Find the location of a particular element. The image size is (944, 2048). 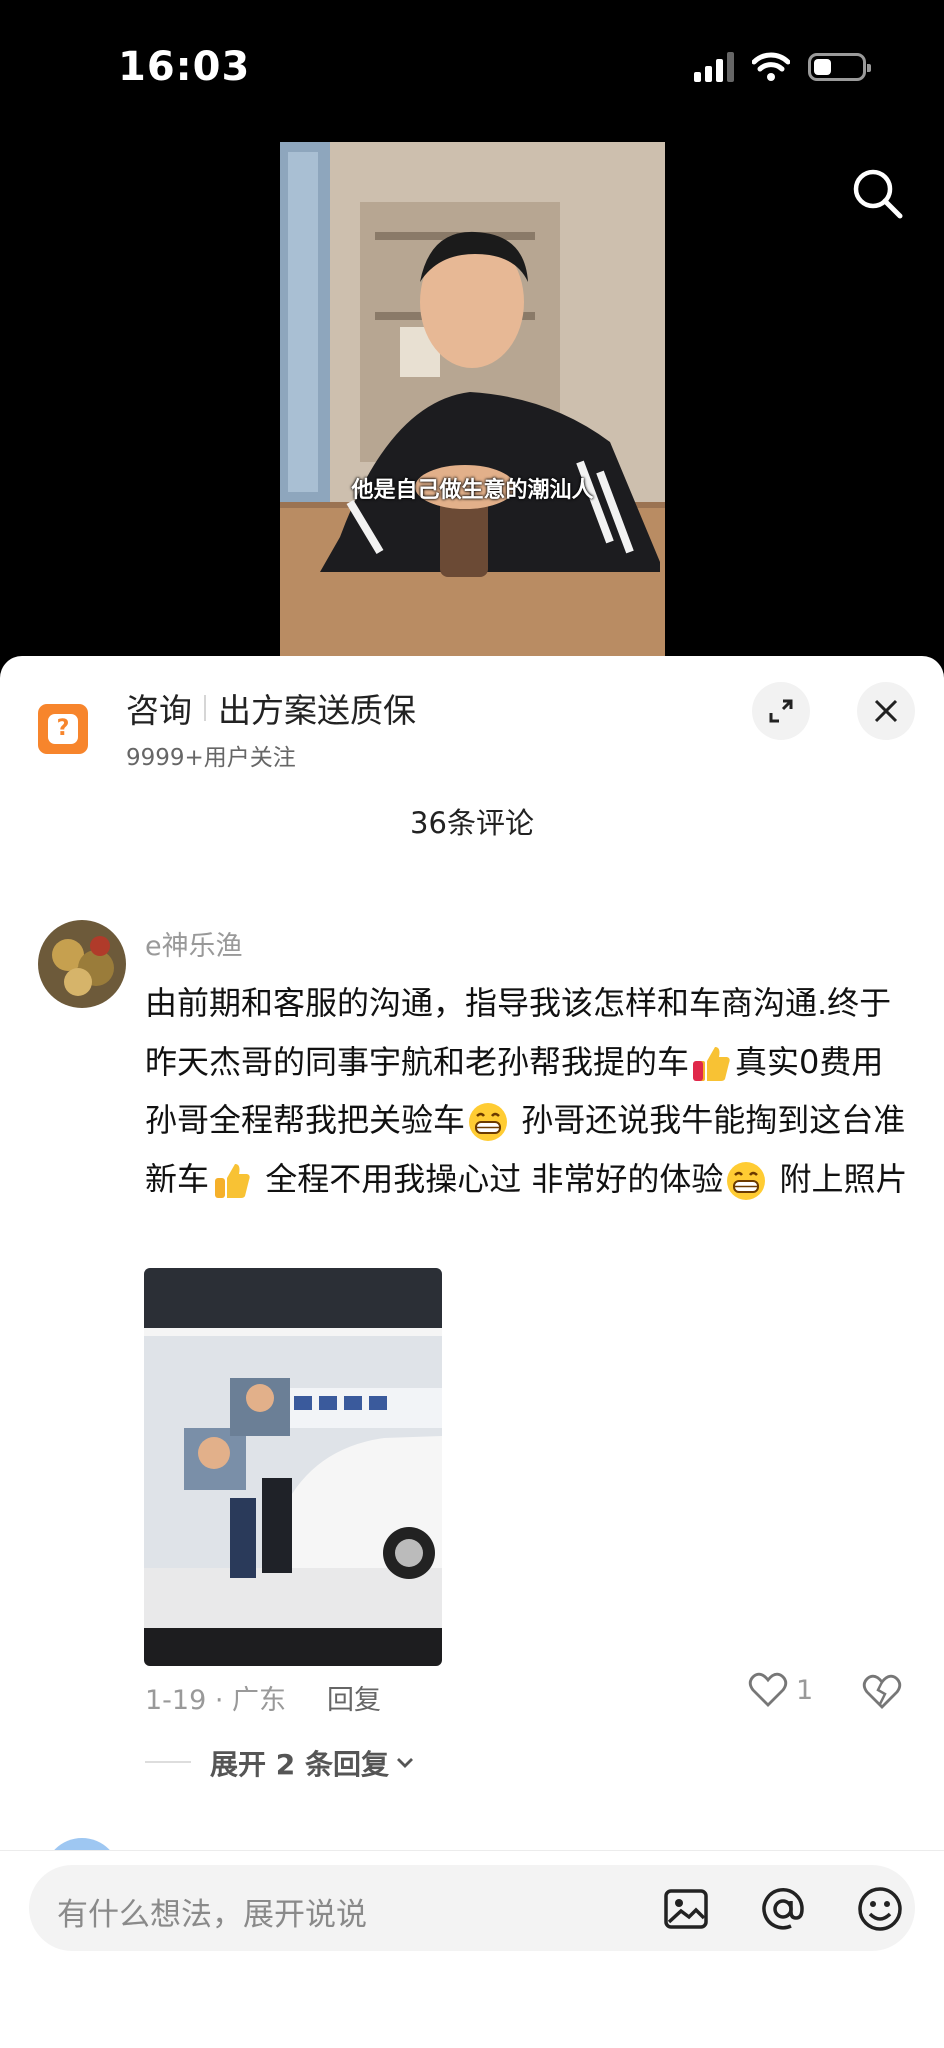

comment-photo is located at coordinates (293, 1467).